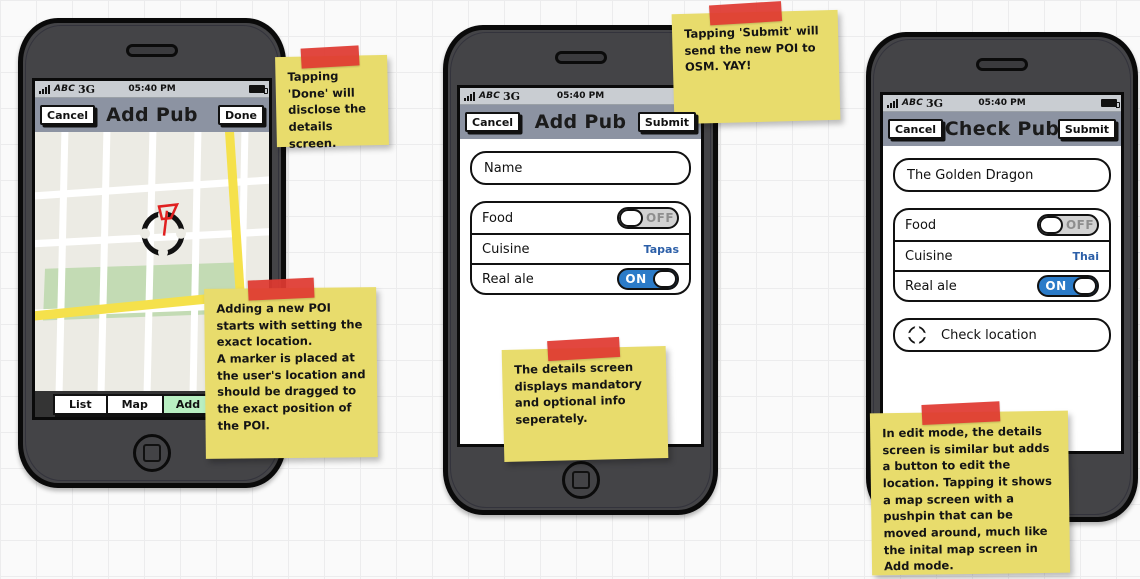 Image resolution: width=1140 pixels, height=579 pixels. I want to click on cuisine-value: Tapas, so click(661, 249).